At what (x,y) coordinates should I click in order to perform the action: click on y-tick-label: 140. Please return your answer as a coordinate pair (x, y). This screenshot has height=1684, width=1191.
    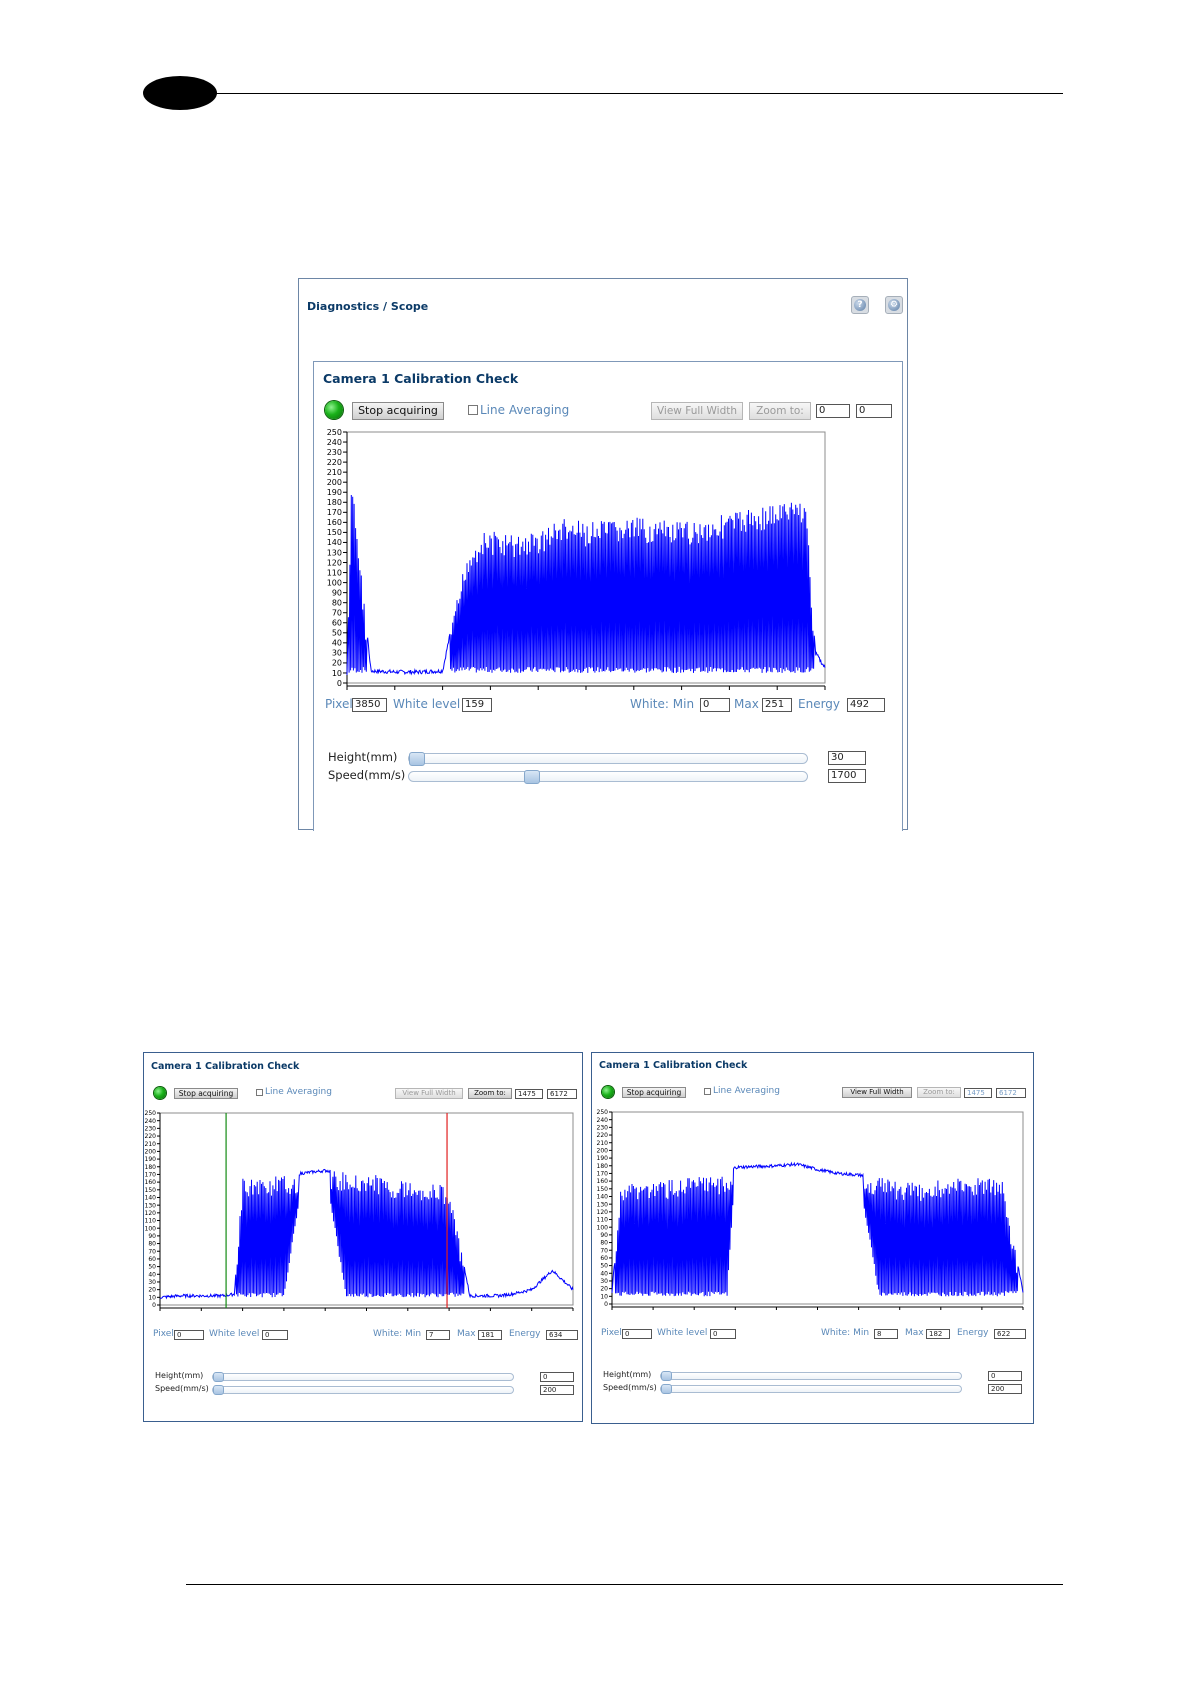
    Looking at the image, I should click on (603, 1197).